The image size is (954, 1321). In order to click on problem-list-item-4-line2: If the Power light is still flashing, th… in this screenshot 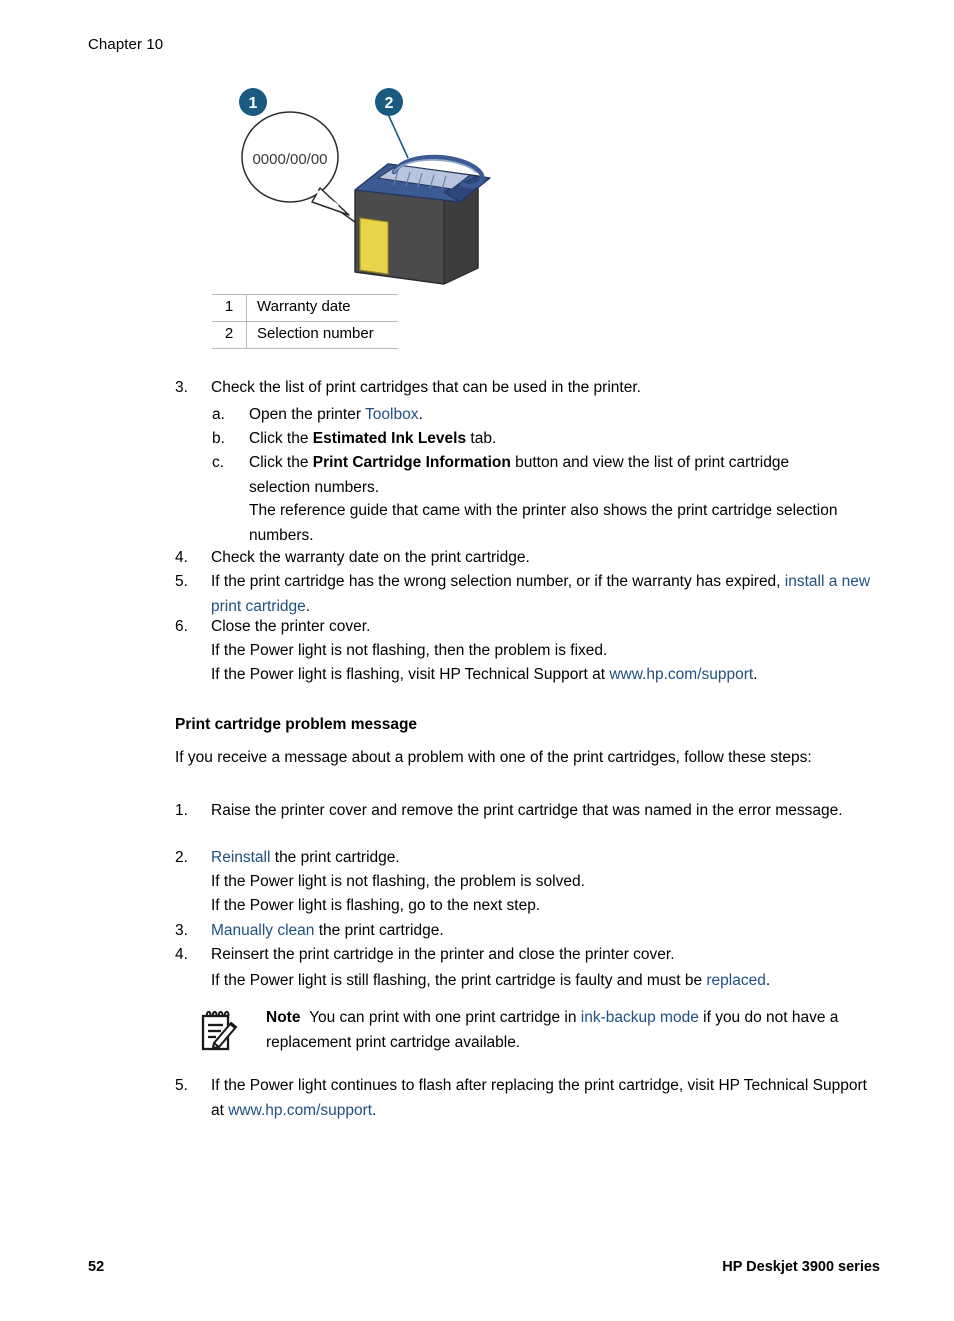, I will do `click(561, 981)`.